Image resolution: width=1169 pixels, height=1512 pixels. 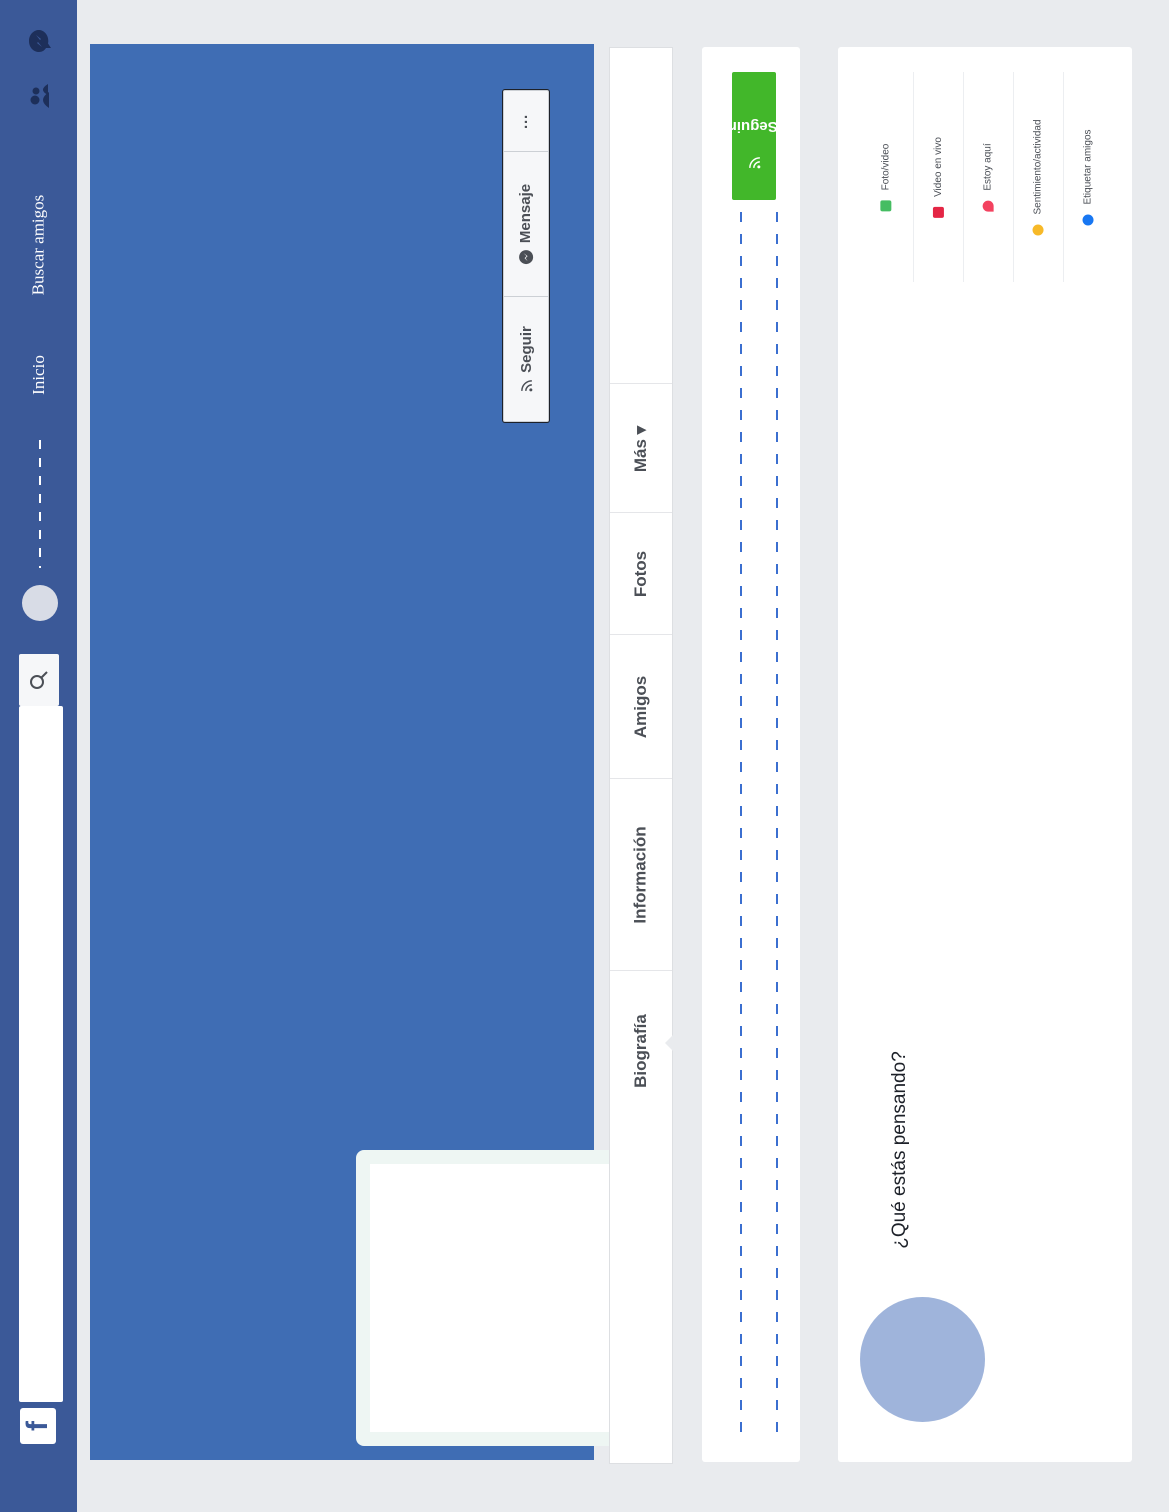 I want to click on composer-avatar, so click(x=922, y=1359).